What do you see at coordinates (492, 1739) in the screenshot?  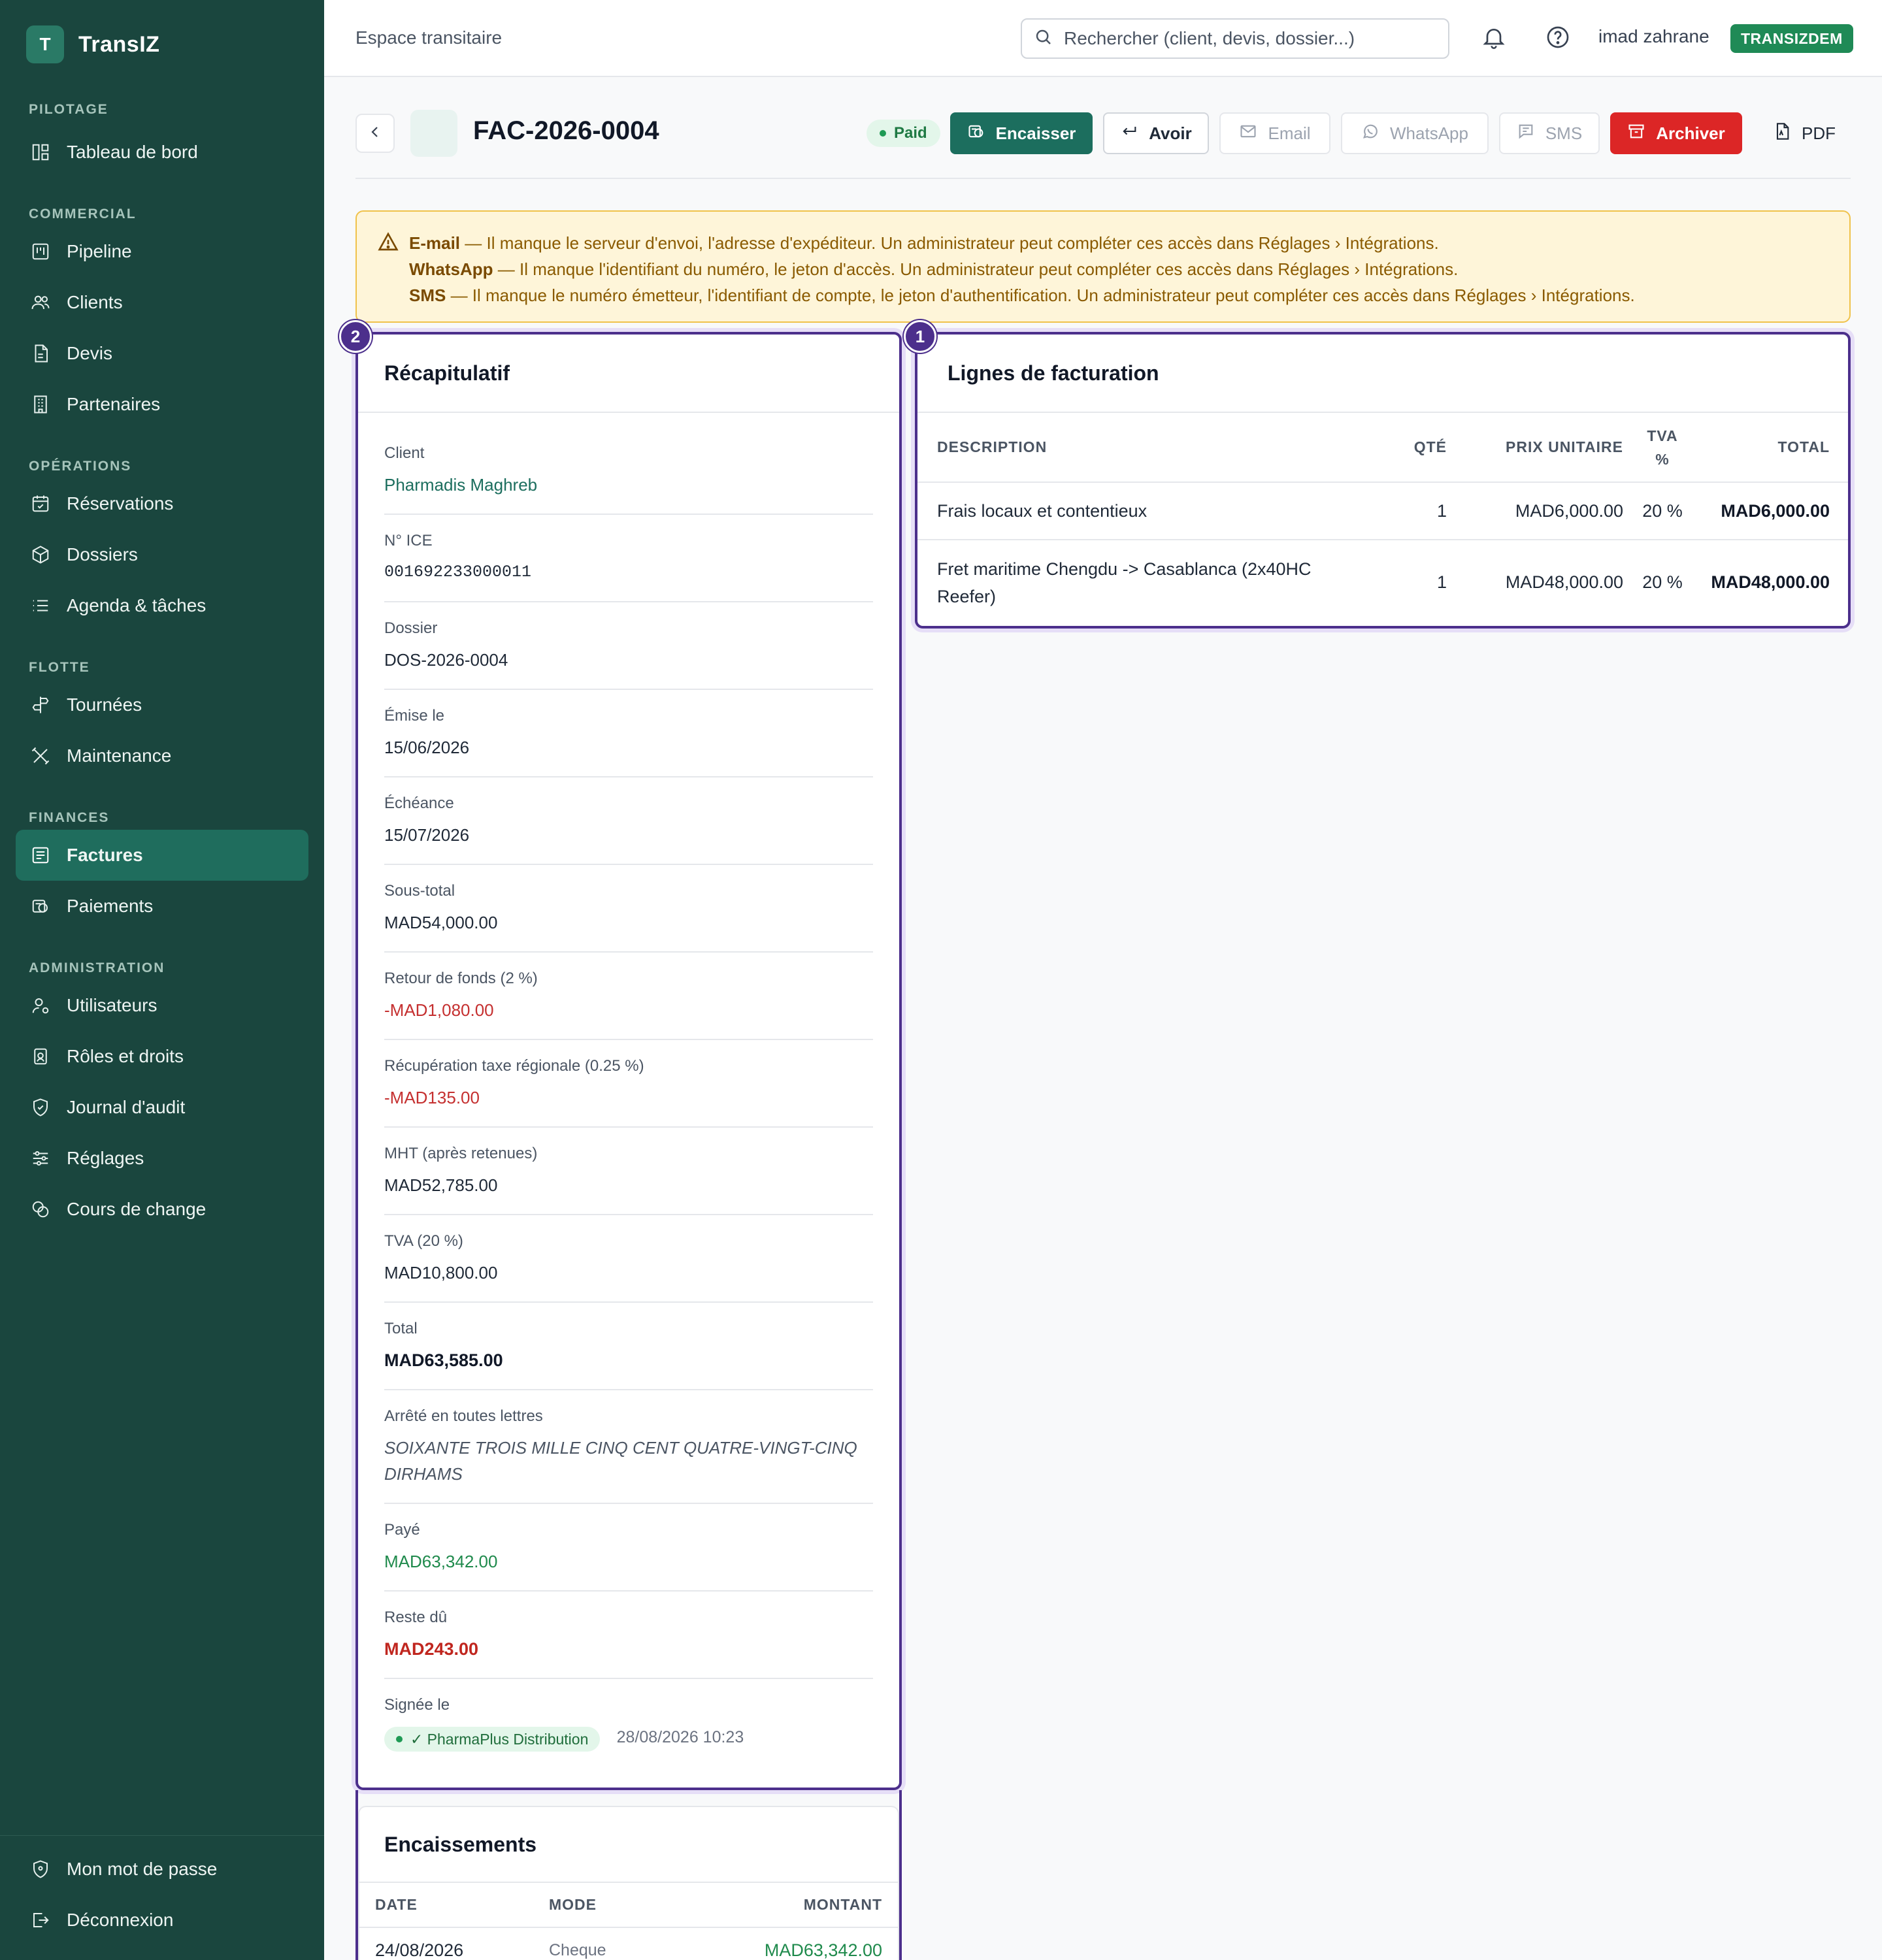 I see `signature-badge: ✓ PharmaPlus Distribution` at bounding box center [492, 1739].